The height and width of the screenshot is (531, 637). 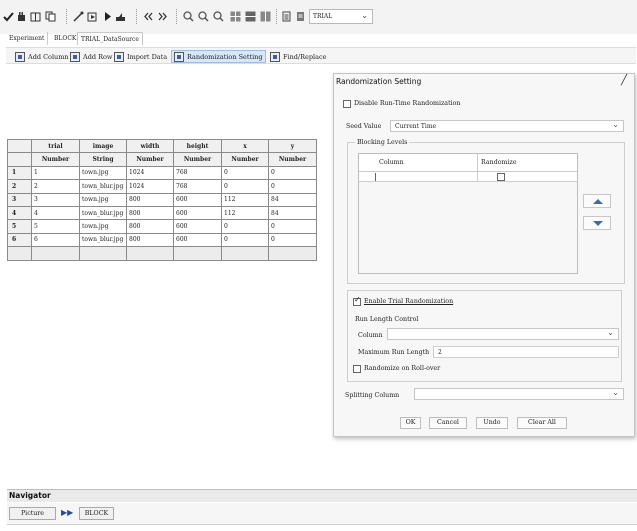 I want to click on export-icon, so click(x=120, y=16).